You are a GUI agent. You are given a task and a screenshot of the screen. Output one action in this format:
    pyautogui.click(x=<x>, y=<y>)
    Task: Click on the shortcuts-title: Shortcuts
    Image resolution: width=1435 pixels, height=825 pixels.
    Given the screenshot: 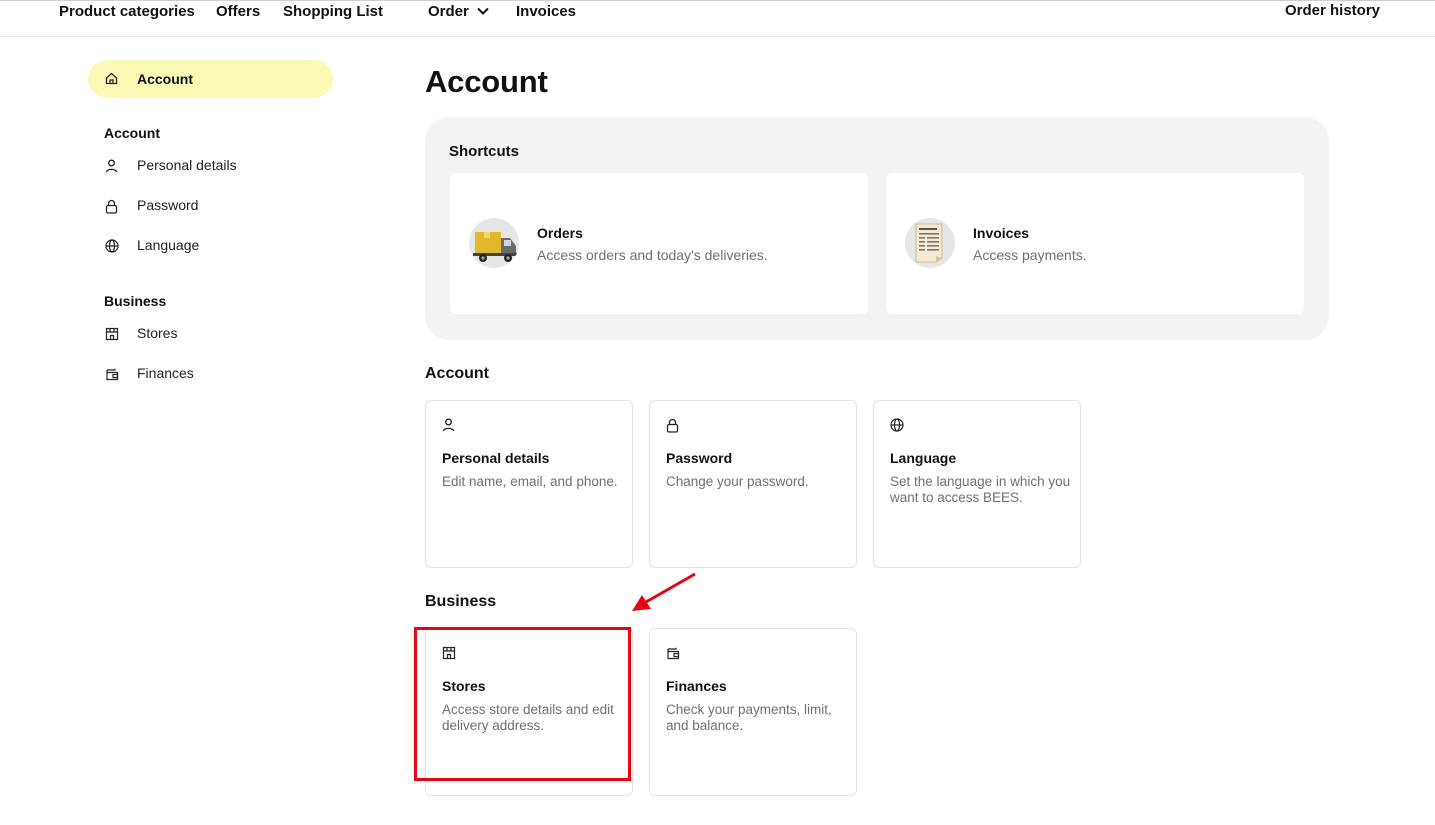 What is the action you would take?
    pyautogui.click(x=484, y=151)
    